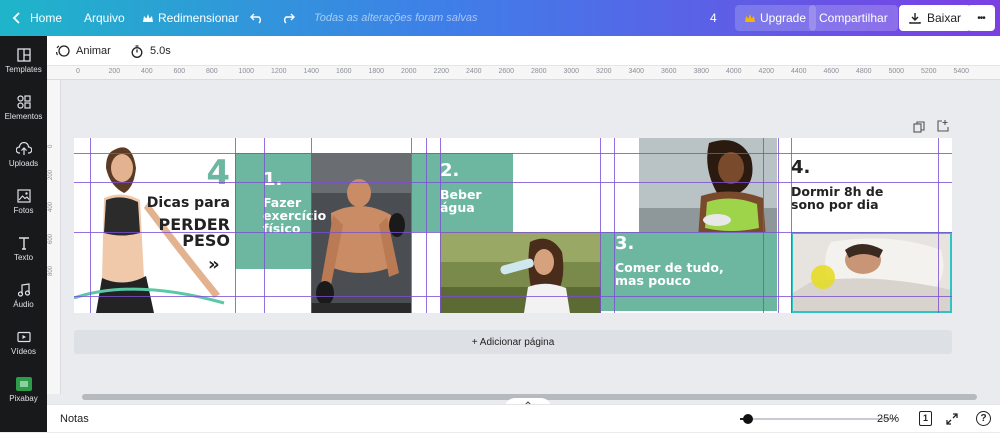  I want to click on design-count: 4, so click(713, 18).